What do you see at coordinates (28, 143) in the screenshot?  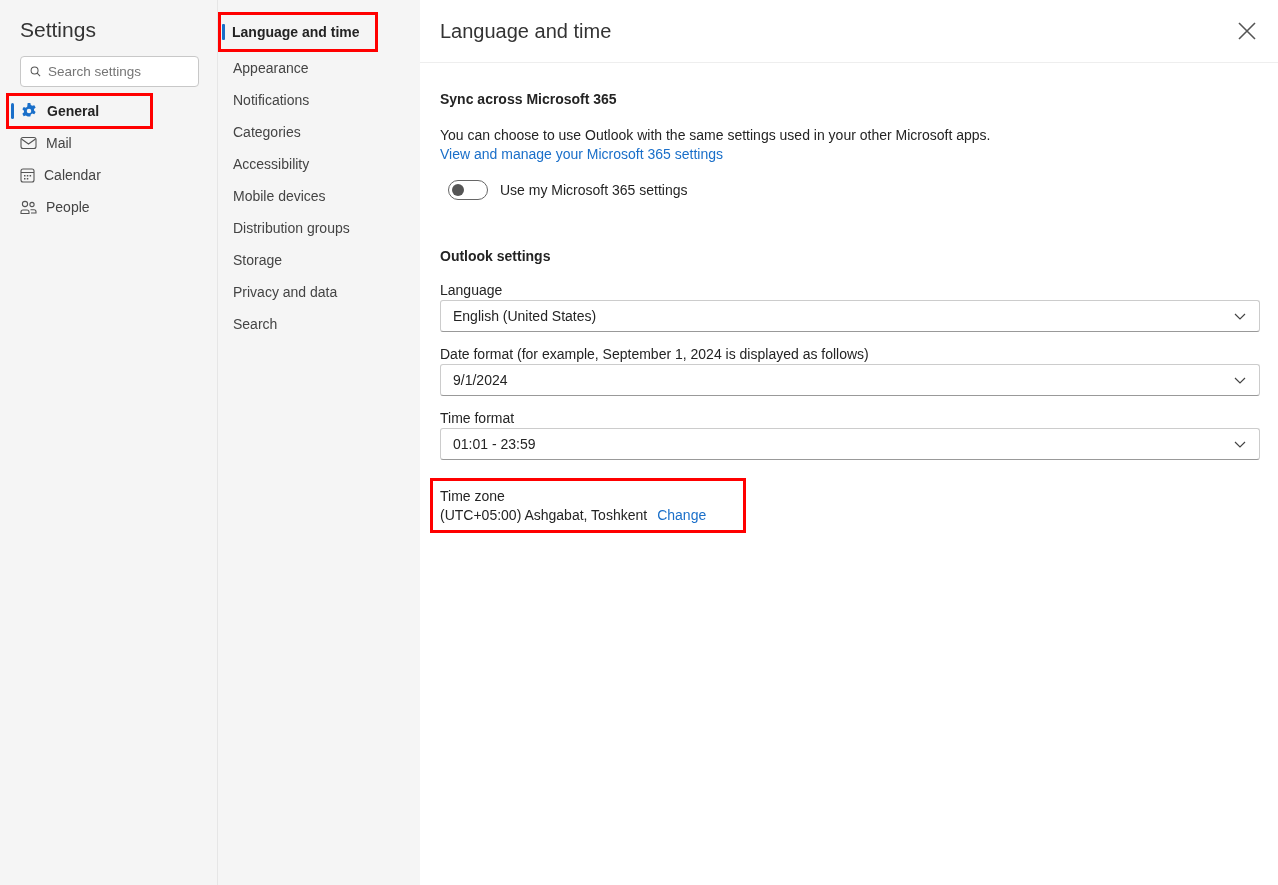 I see `mail-icon` at bounding box center [28, 143].